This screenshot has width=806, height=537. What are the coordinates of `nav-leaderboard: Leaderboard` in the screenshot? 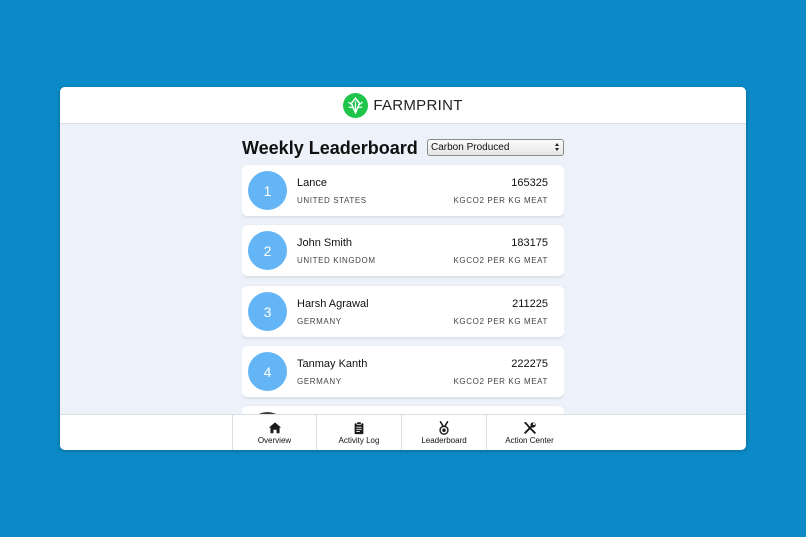 It's located at (444, 432).